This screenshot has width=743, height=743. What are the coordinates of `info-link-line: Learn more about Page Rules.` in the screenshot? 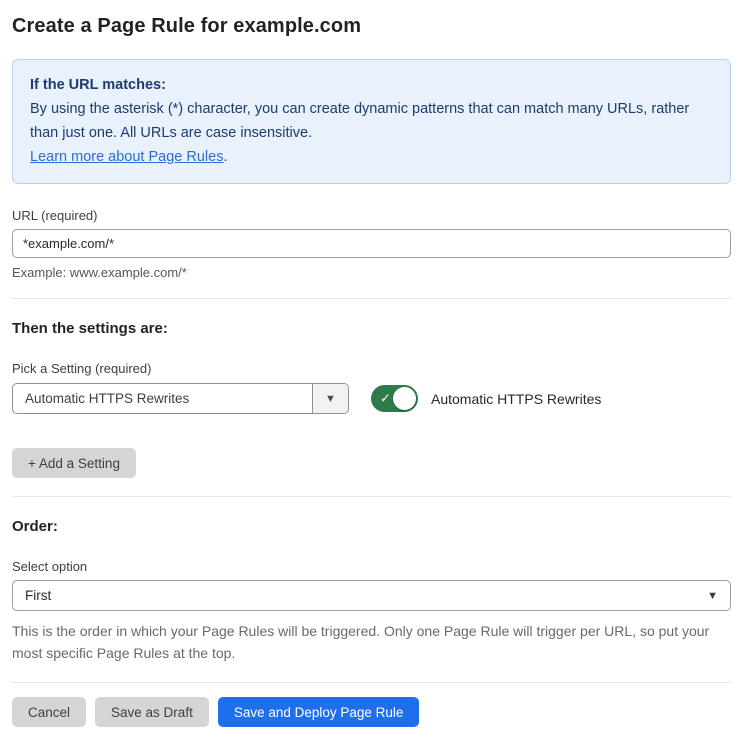 It's located at (371, 157).